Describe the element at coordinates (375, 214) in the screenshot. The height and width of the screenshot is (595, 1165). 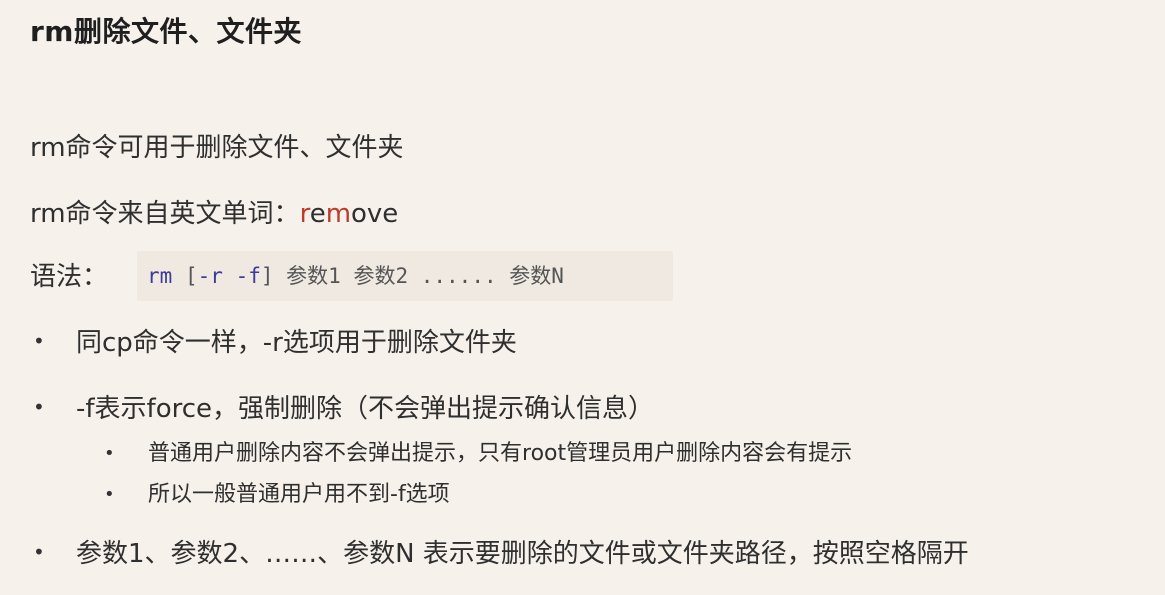
I see `origin-word-rest: ove` at that location.